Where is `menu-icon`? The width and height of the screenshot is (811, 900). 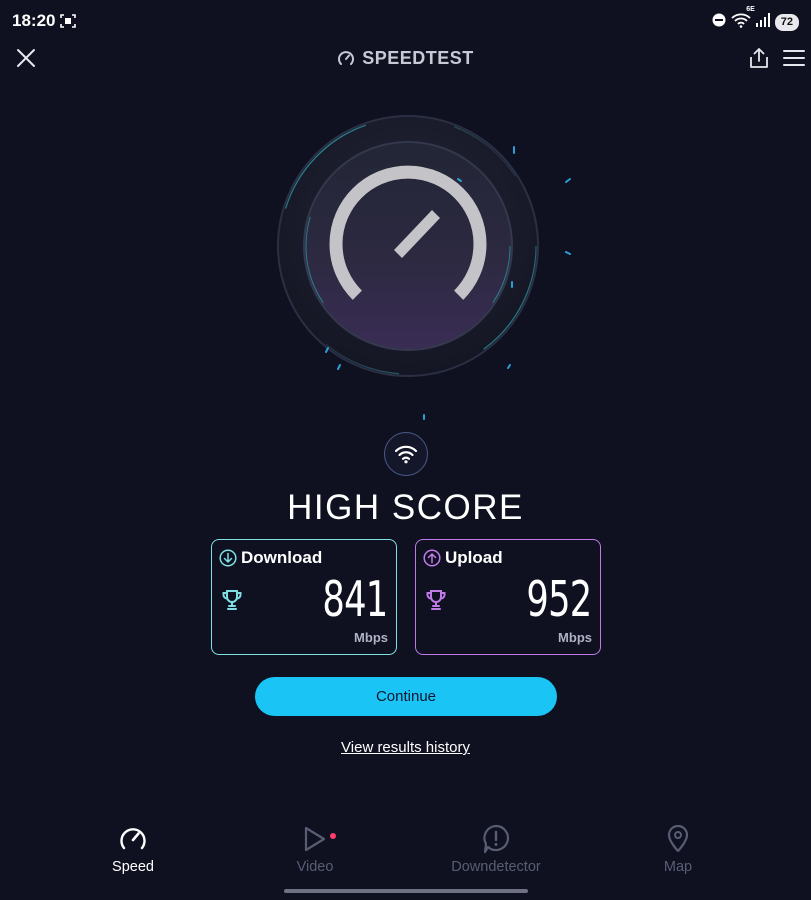
menu-icon is located at coordinates (794, 58).